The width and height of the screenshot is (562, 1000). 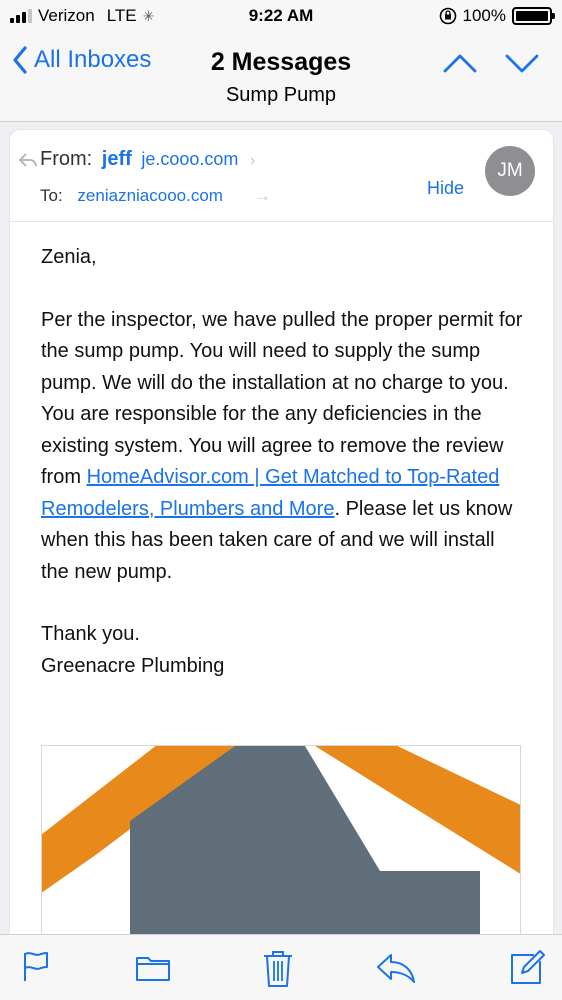 I want to click on flag-button, so click(x=36, y=969).